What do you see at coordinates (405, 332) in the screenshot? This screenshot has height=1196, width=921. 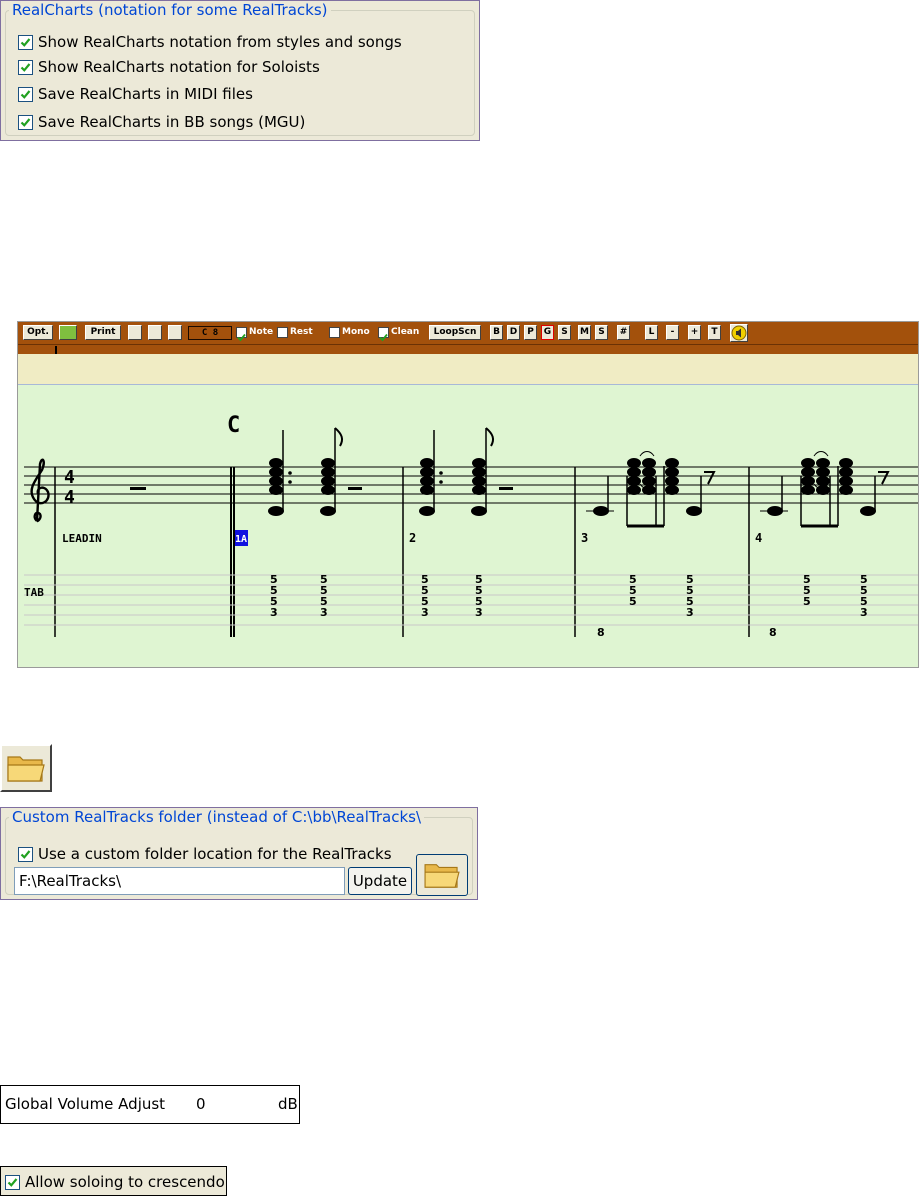 I see `clean-label: Clean` at bounding box center [405, 332].